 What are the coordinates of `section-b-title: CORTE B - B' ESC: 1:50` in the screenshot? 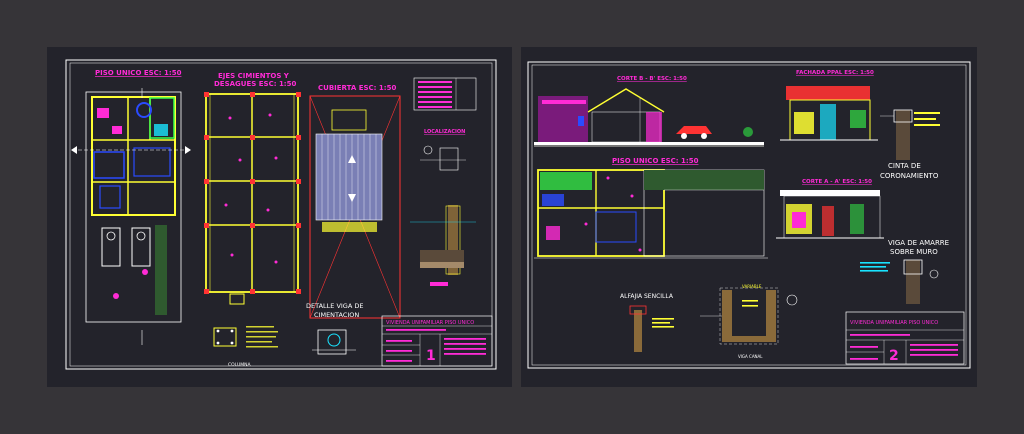 It's located at (652, 79).